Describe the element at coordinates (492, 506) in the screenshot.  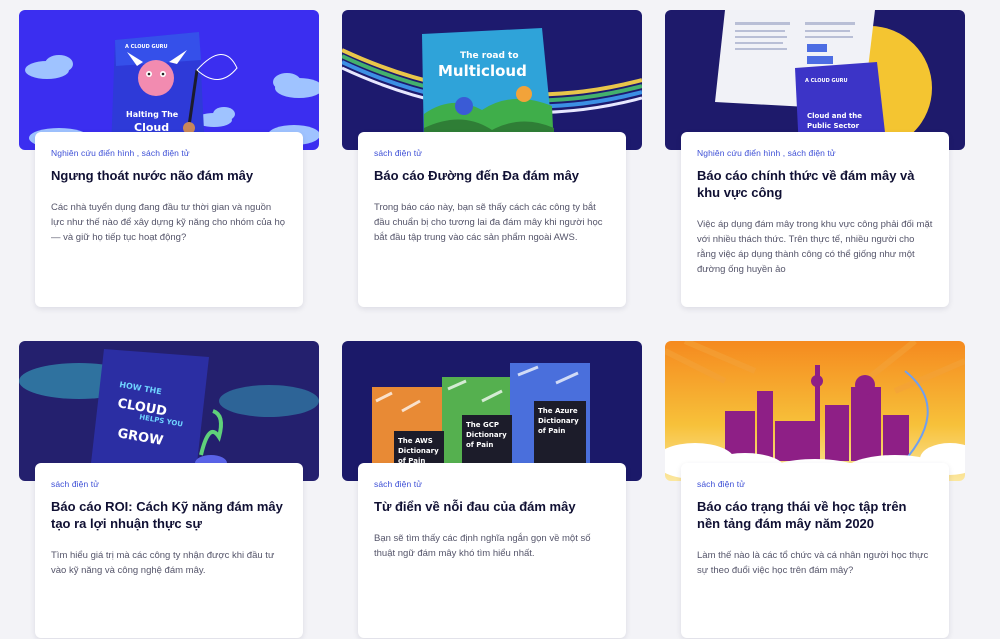
I see `card-title: Từ điển về nỗi đau của đám mây` at that location.